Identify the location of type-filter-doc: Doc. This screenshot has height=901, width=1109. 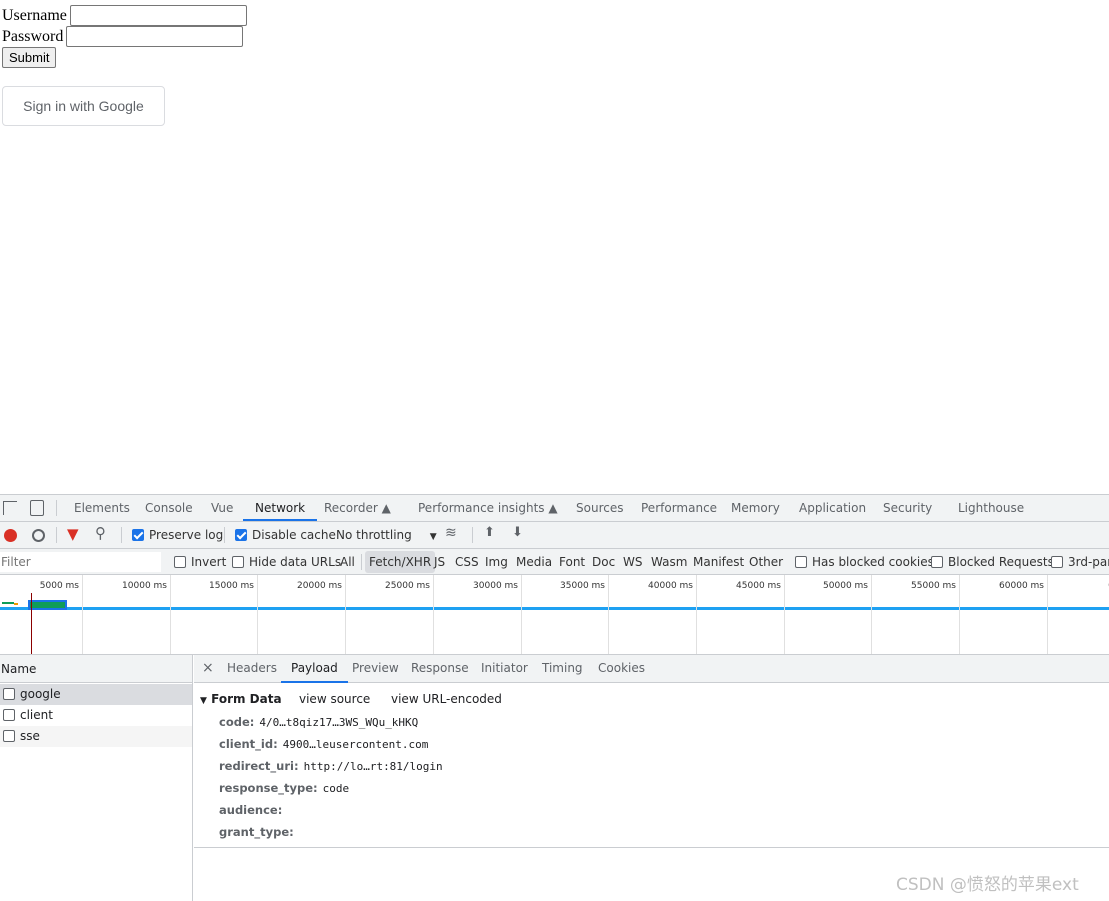
(603, 562).